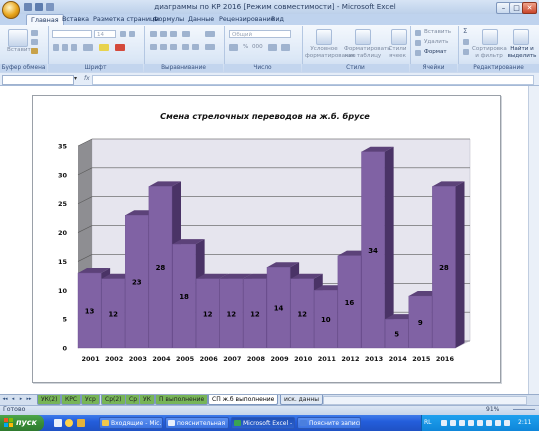 Image resolution: width=539 pixels, height=431 pixels. Describe the element at coordinates (428, 422) in the screenshot. I see `language-indicator: RL` at that location.